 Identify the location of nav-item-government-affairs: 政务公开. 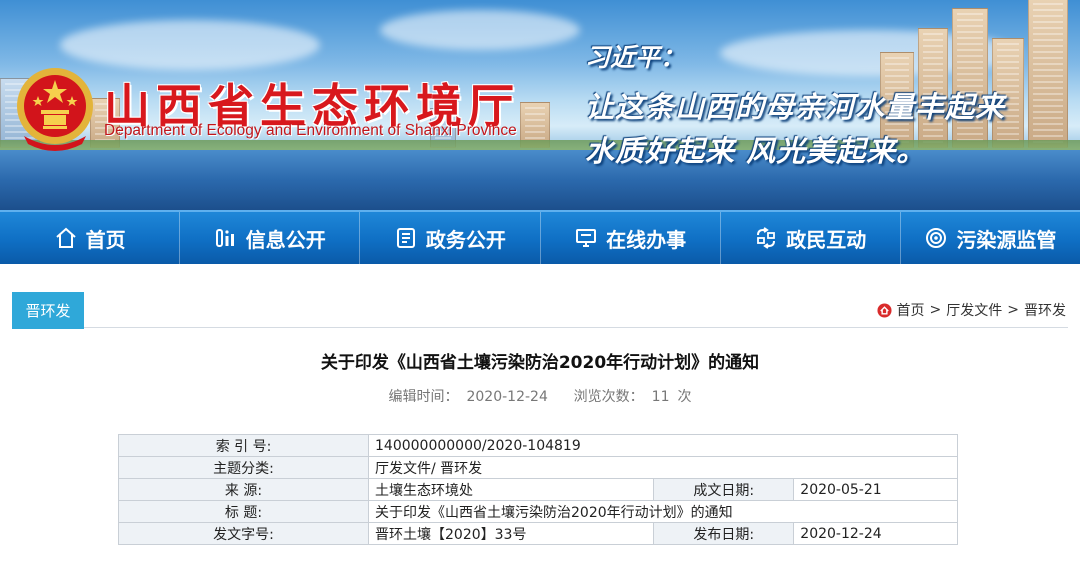
(450, 238).